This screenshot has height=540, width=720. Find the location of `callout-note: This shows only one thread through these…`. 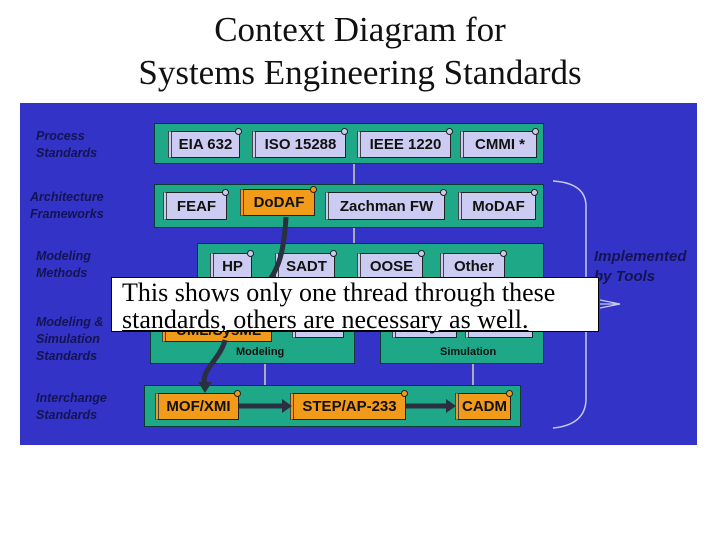

callout-note: This shows only one thread through these… is located at coordinates (355, 305).